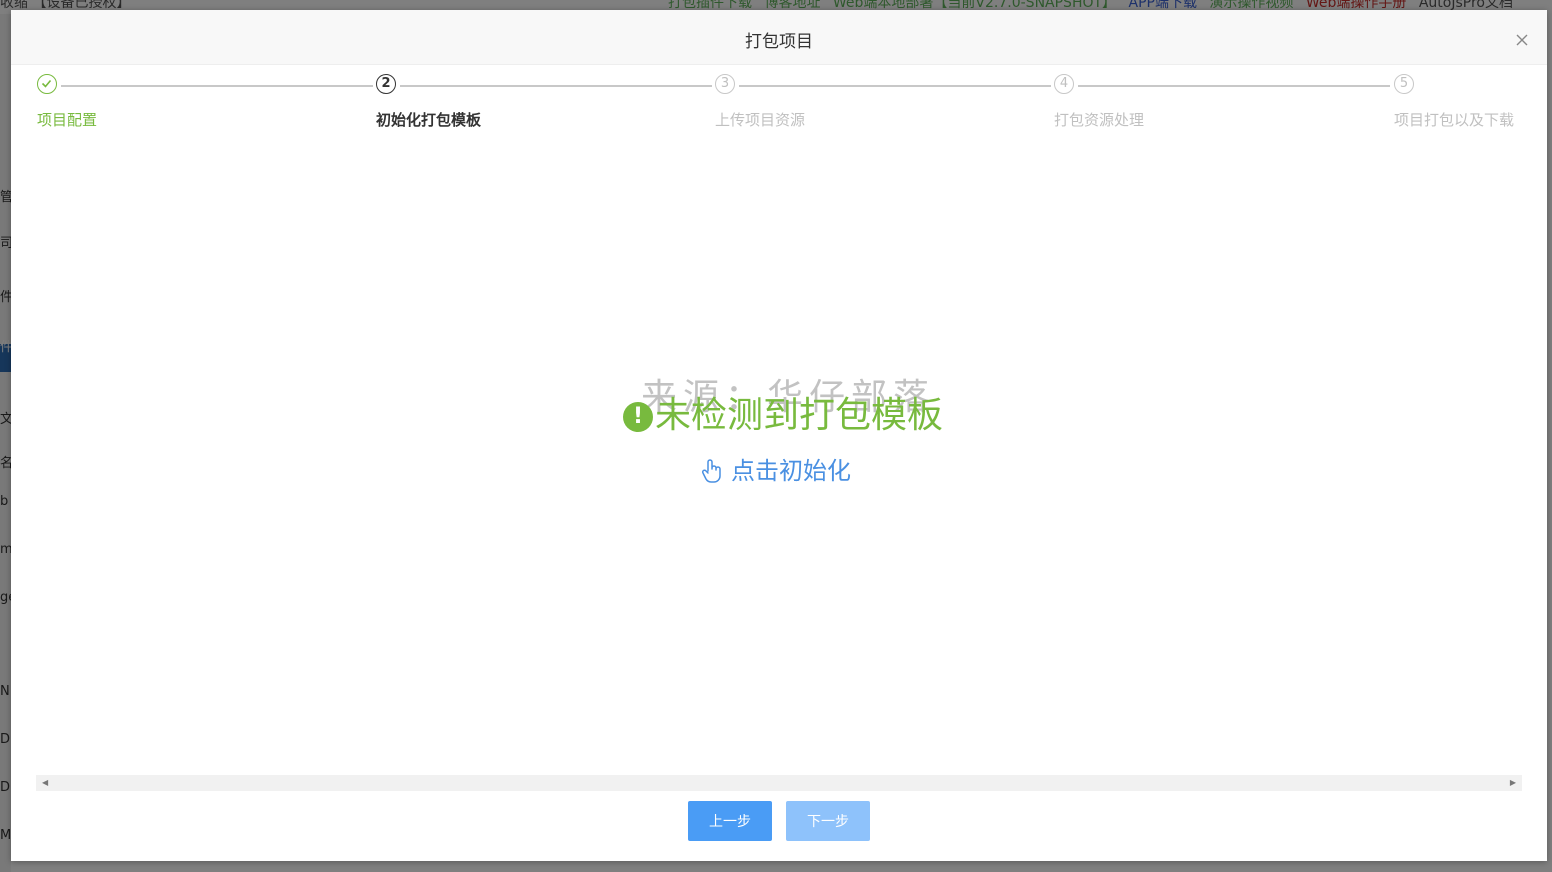  What do you see at coordinates (791, 471) in the screenshot?
I see `initialize-link-label: 点击初始化` at bounding box center [791, 471].